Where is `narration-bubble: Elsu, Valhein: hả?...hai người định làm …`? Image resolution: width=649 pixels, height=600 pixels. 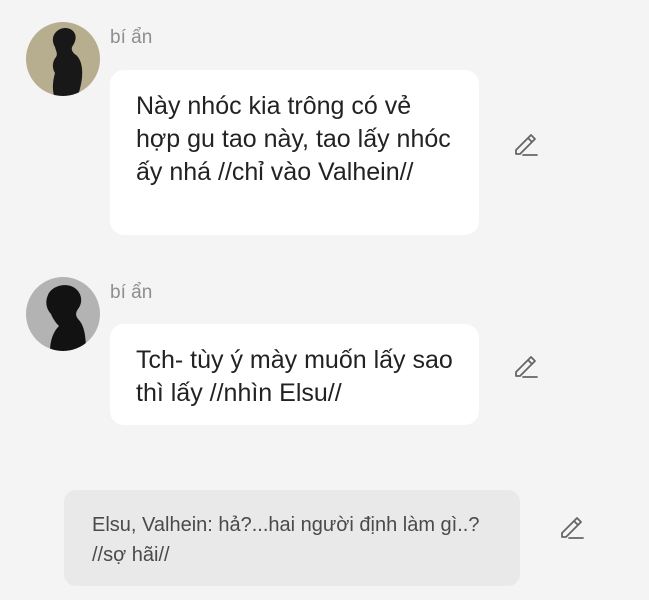 narration-bubble: Elsu, Valhein: hả?...hai người định làm … is located at coordinates (292, 538).